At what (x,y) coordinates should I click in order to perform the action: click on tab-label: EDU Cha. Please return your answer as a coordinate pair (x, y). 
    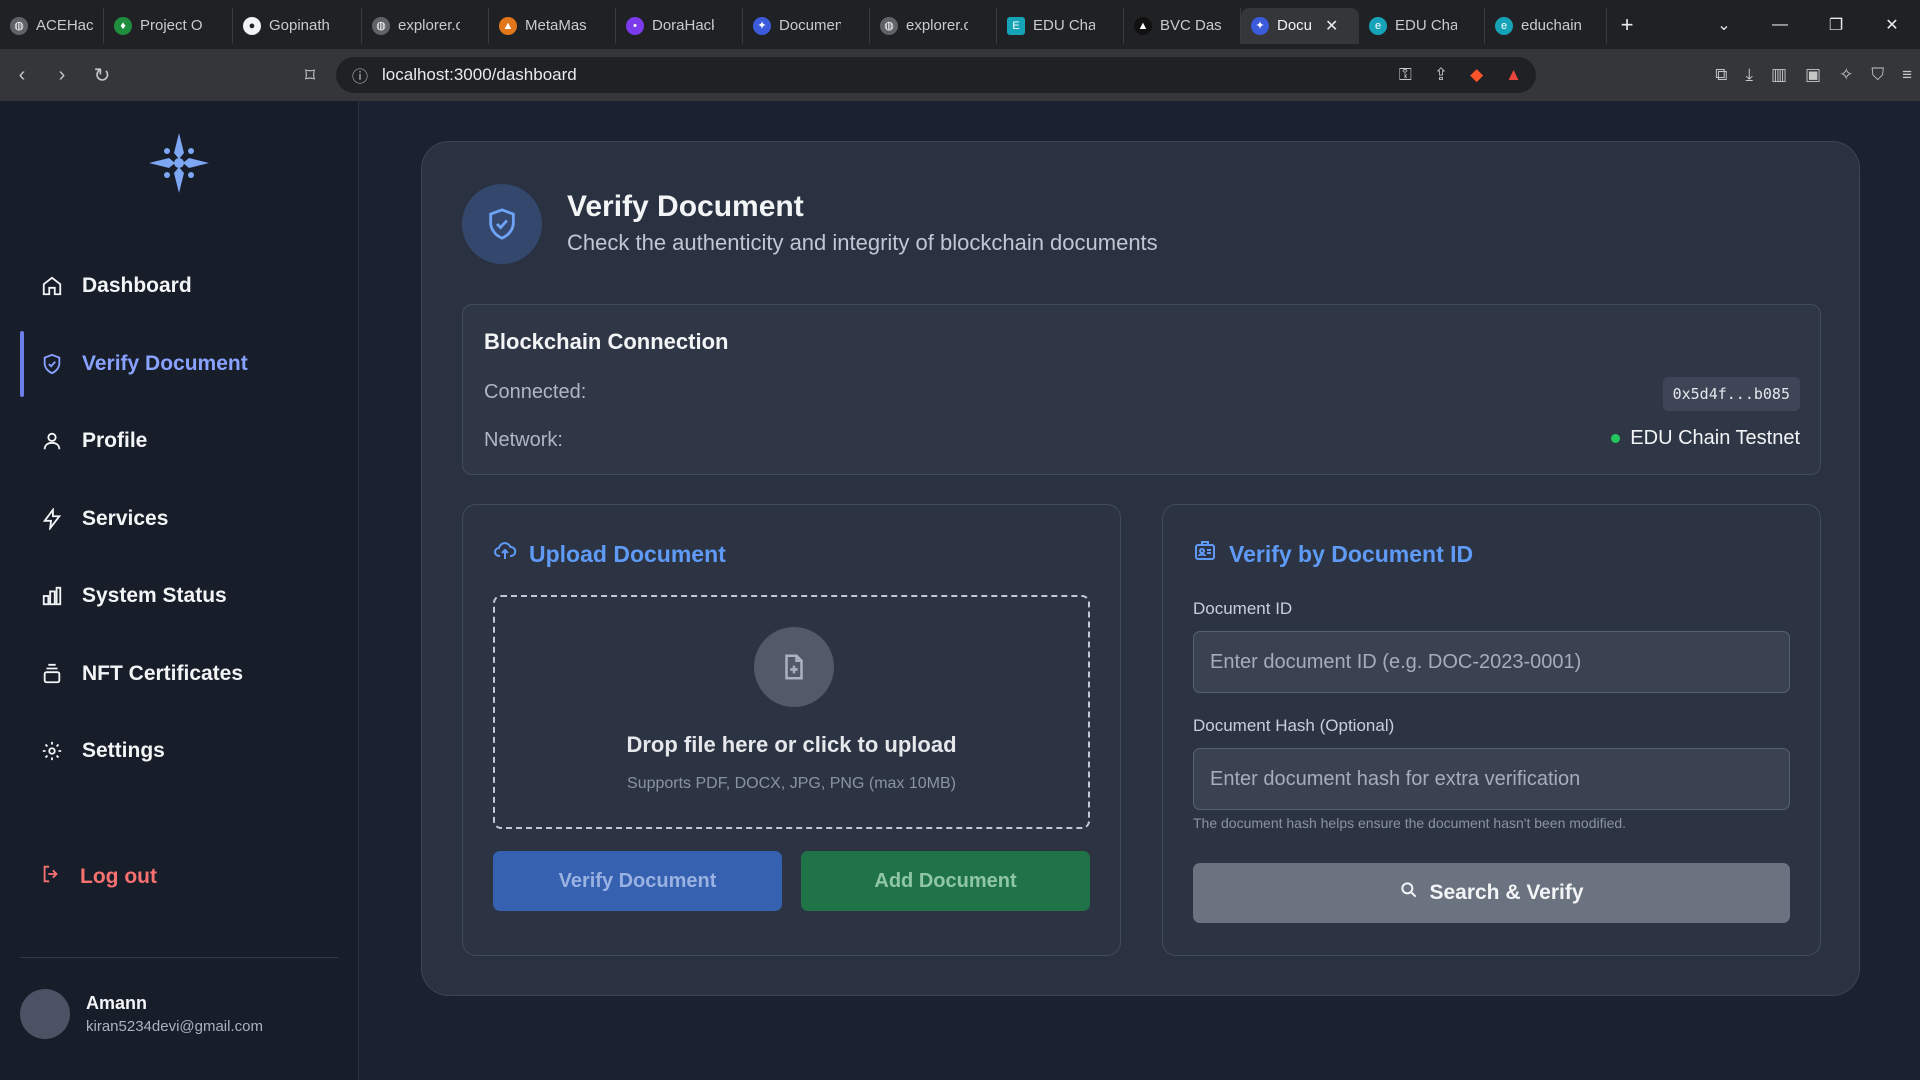
    Looking at the image, I should click on (1064, 25).